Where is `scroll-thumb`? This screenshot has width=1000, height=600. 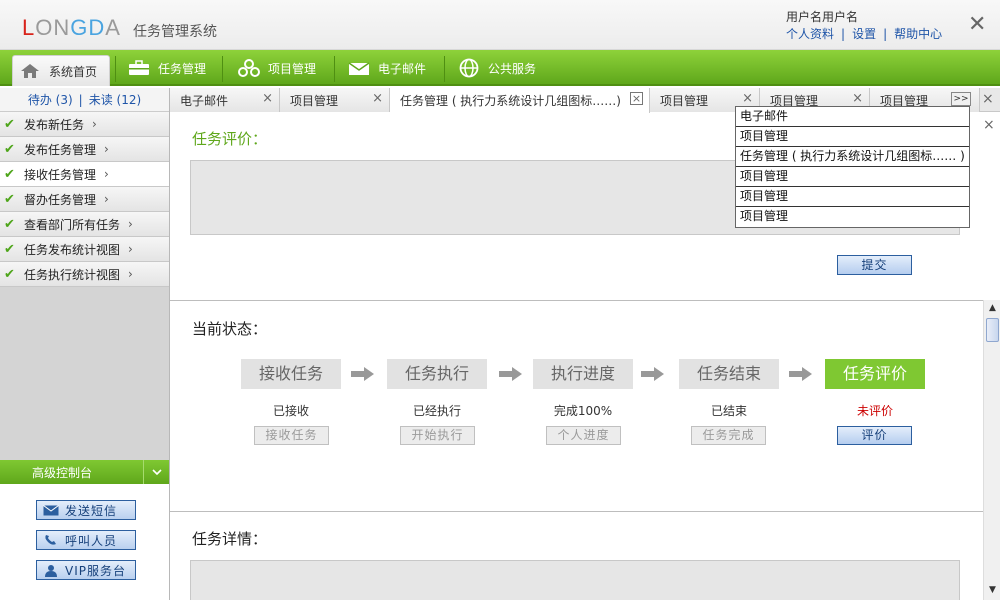 scroll-thumb is located at coordinates (992, 330).